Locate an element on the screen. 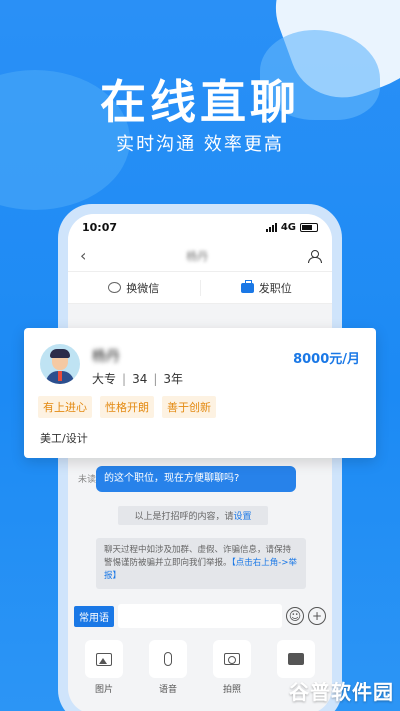  candidate-tags: 有上进心 性格开朗 善于创新 is located at coordinates (127, 407).